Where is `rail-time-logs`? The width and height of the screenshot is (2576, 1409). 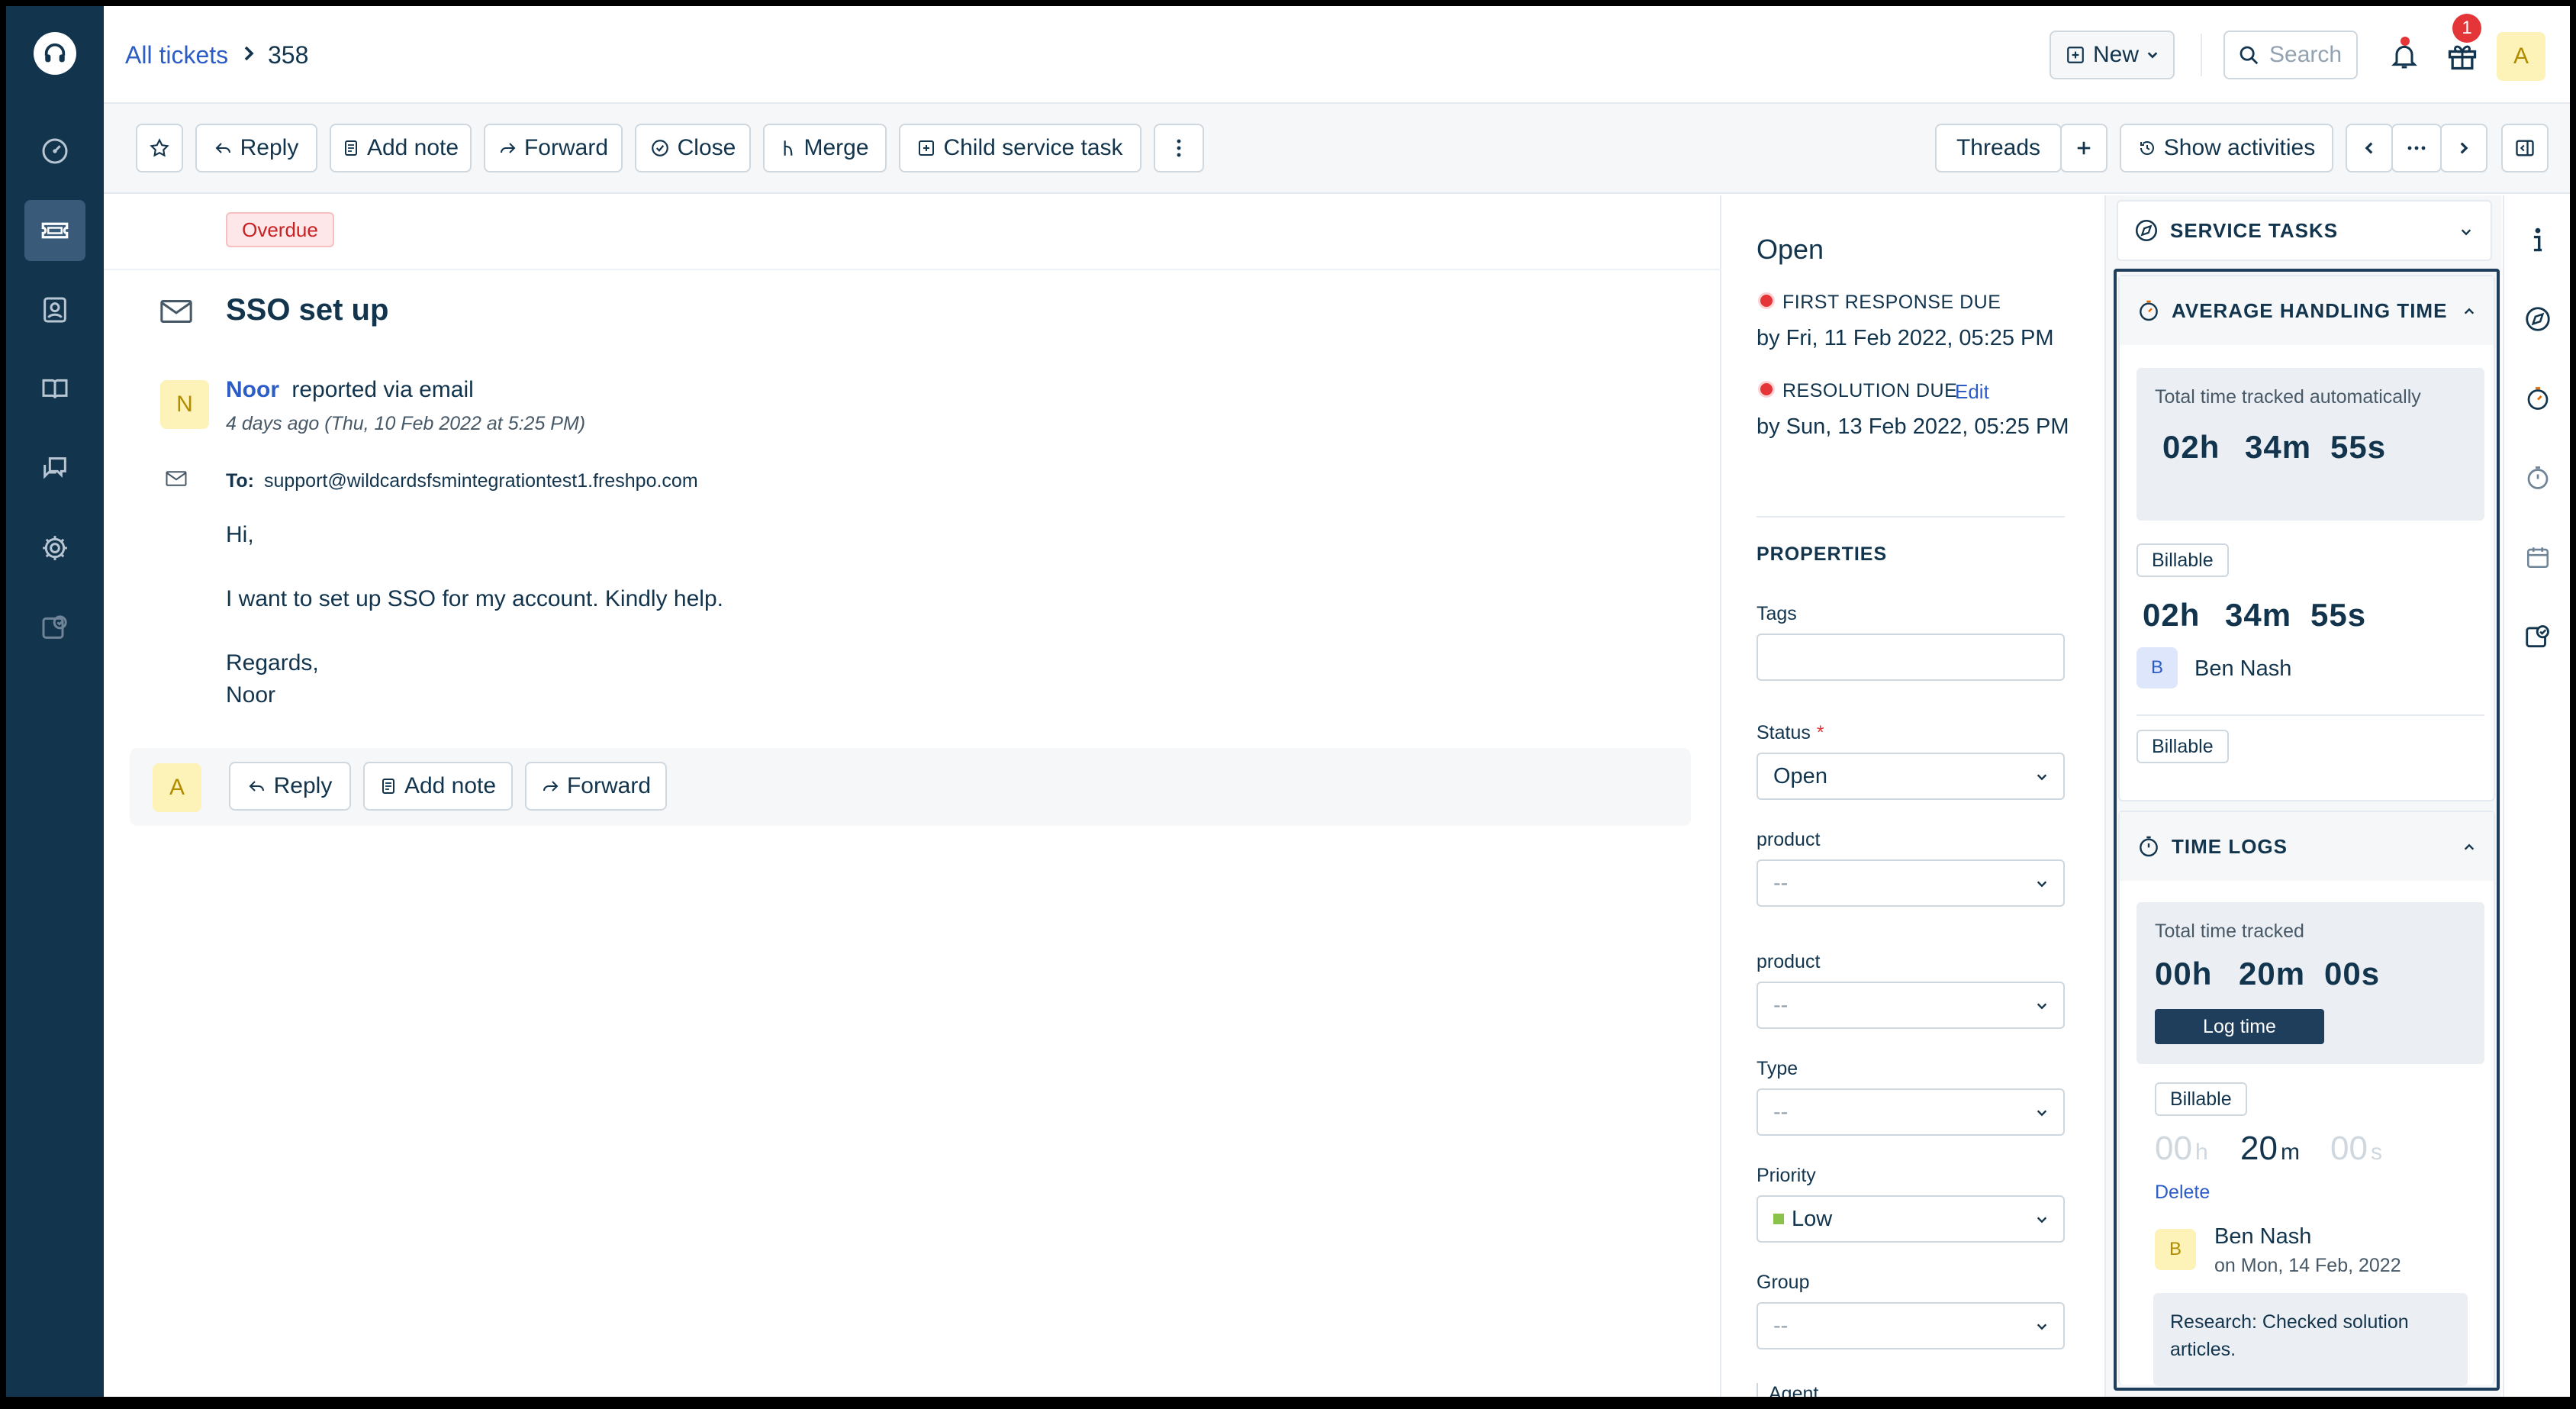
rail-time-logs is located at coordinates (2538, 477).